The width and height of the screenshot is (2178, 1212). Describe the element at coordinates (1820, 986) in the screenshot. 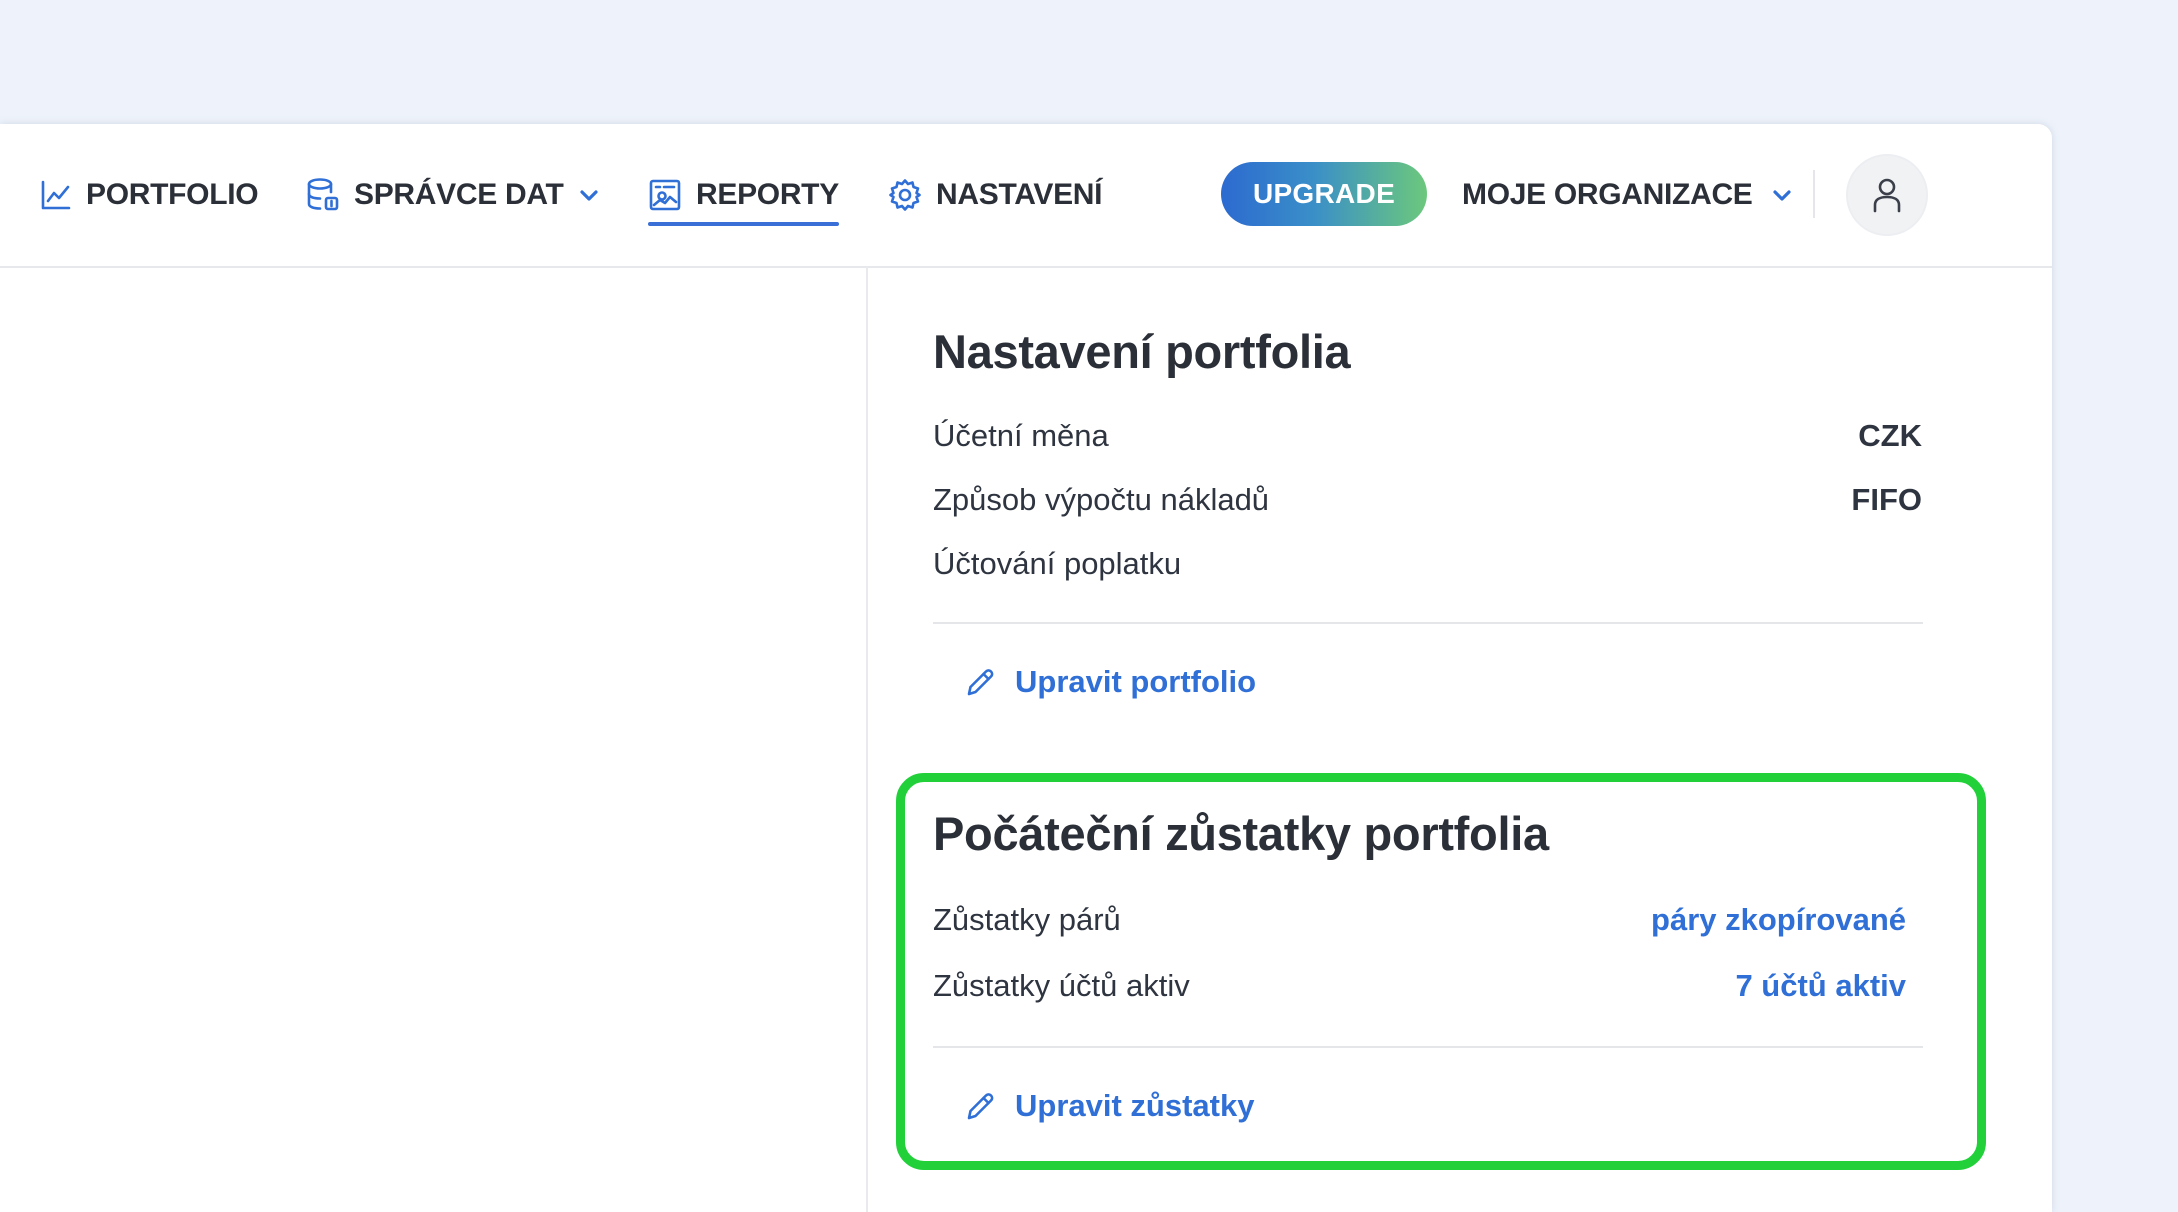

I see `balance-value-asset-accounts-link: 7 účtů aktiv` at that location.